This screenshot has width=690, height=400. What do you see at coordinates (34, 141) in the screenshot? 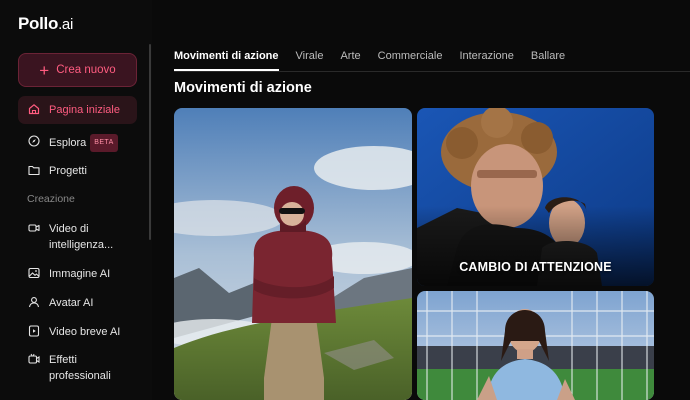
I see `compass-icon` at bounding box center [34, 141].